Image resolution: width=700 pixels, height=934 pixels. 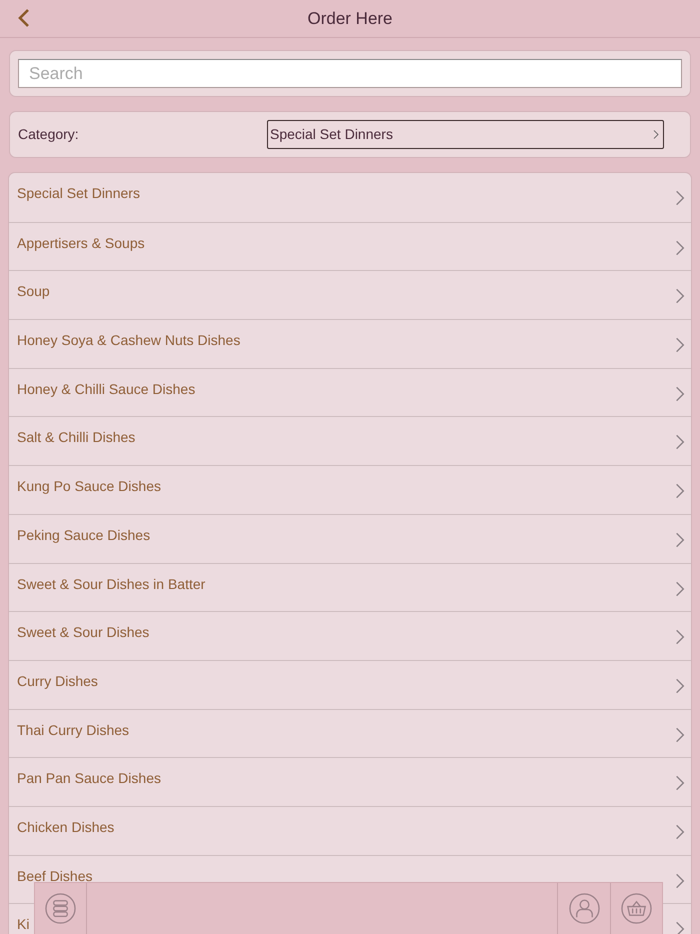 What do you see at coordinates (350, 246) in the screenshot?
I see `menu-item: Appertisers & Soups` at bounding box center [350, 246].